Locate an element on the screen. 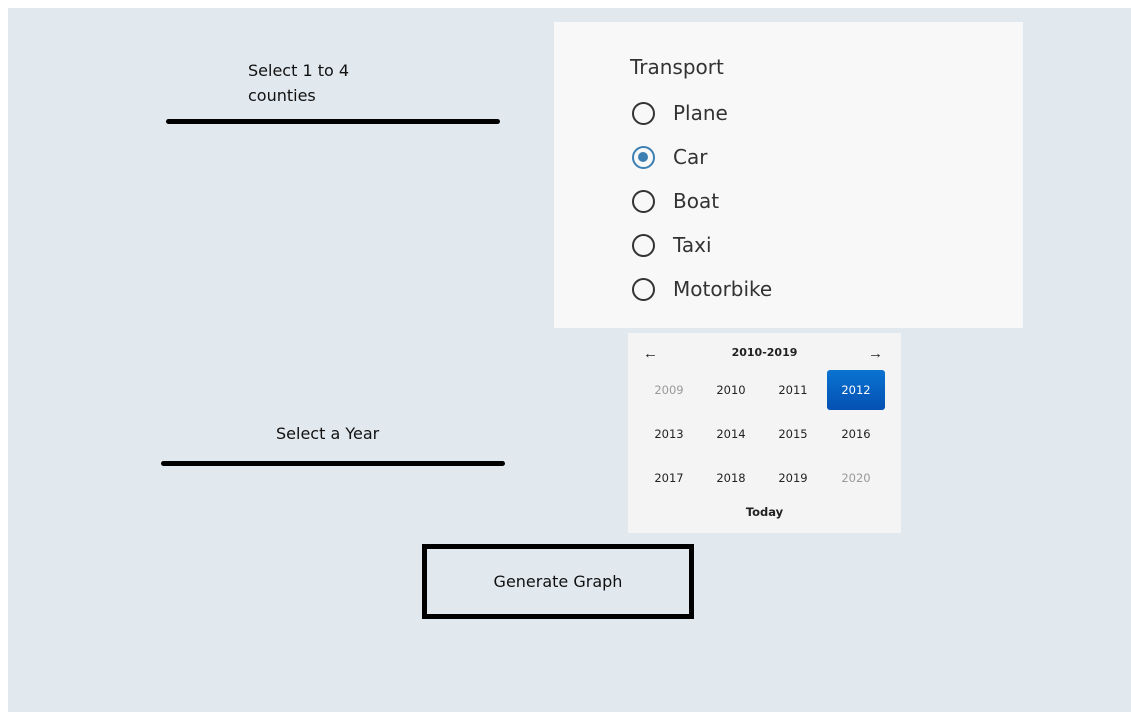 This screenshot has width=1131, height=712. radio-label: Car is located at coordinates (690, 157).